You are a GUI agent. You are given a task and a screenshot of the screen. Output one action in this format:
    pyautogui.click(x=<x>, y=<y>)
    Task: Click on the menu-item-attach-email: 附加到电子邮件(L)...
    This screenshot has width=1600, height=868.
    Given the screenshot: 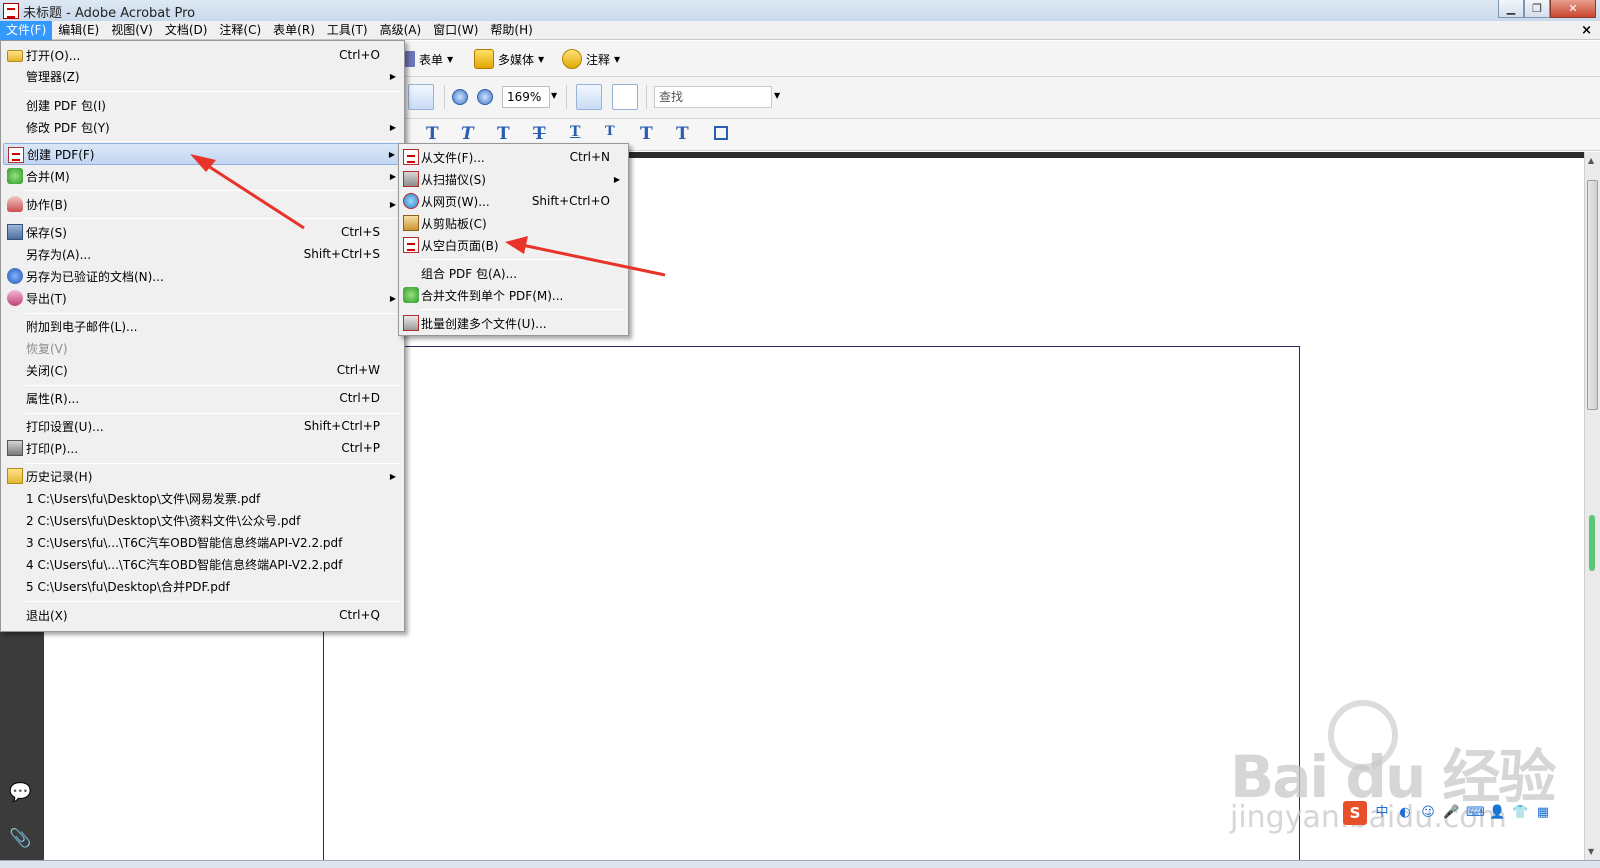 What is the action you would take?
    pyautogui.click(x=202, y=326)
    